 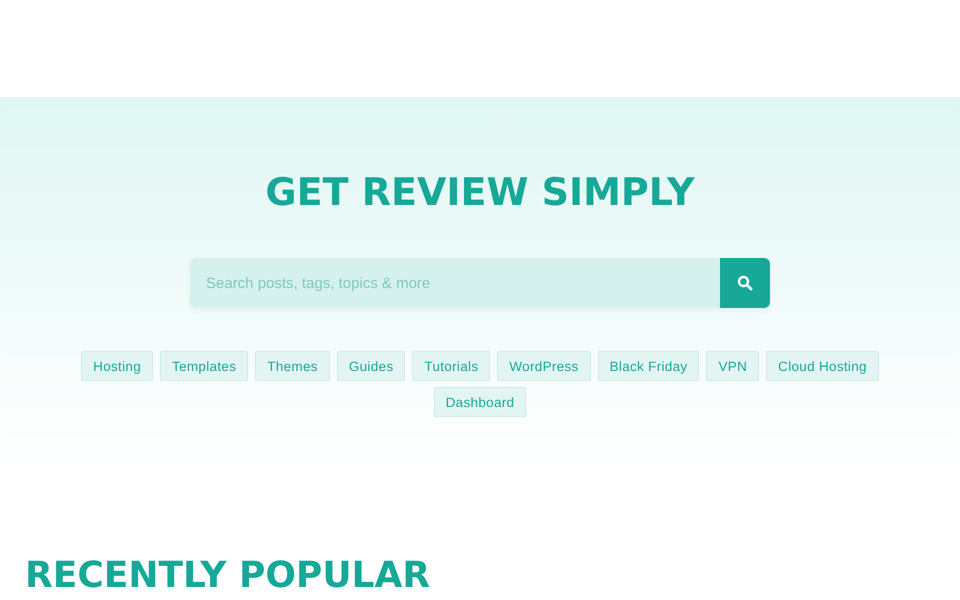 I want to click on search-icon, so click(x=745, y=283).